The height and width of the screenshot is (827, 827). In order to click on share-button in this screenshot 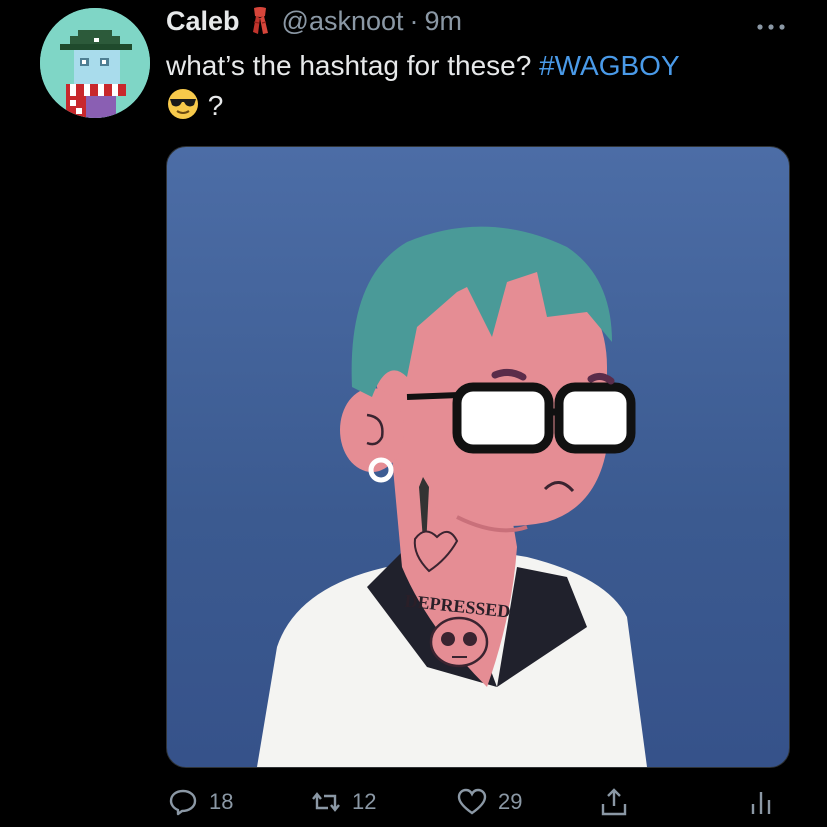, I will do `click(619, 802)`.